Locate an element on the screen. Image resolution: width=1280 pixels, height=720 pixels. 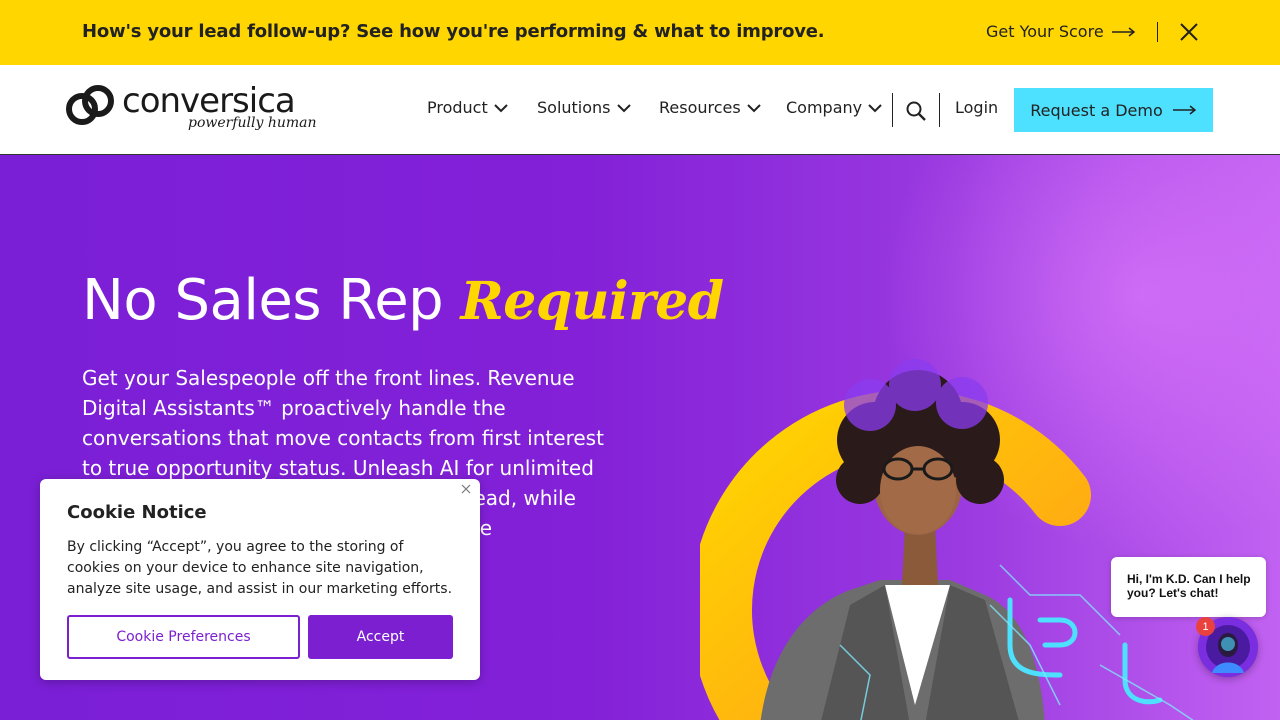
nav-company: Company is located at coordinates (834, 107).